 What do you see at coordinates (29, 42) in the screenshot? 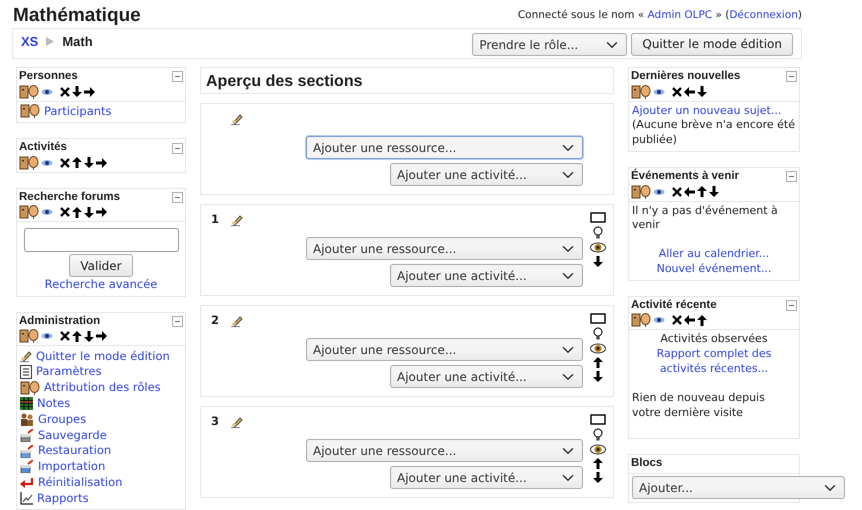
I see `breadcrumb-link: XS` at bounding box center [29, 42].